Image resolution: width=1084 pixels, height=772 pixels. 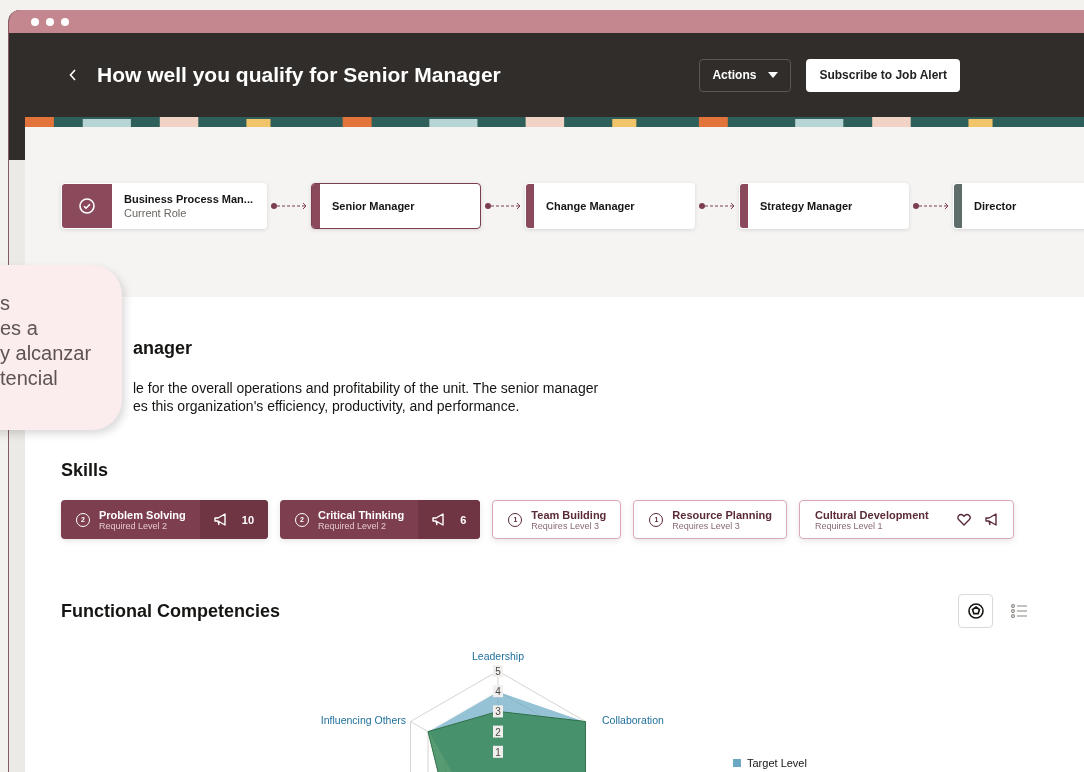 I want to click on callout-text: s, so click(x=5, y=303).